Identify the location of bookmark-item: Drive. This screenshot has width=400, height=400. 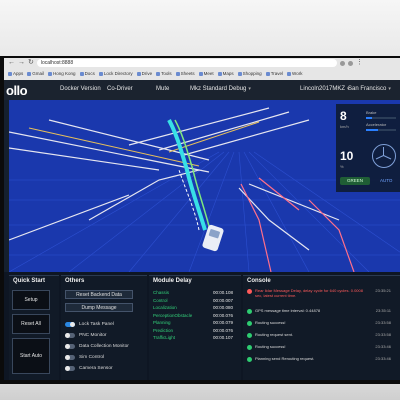
(144, 73).